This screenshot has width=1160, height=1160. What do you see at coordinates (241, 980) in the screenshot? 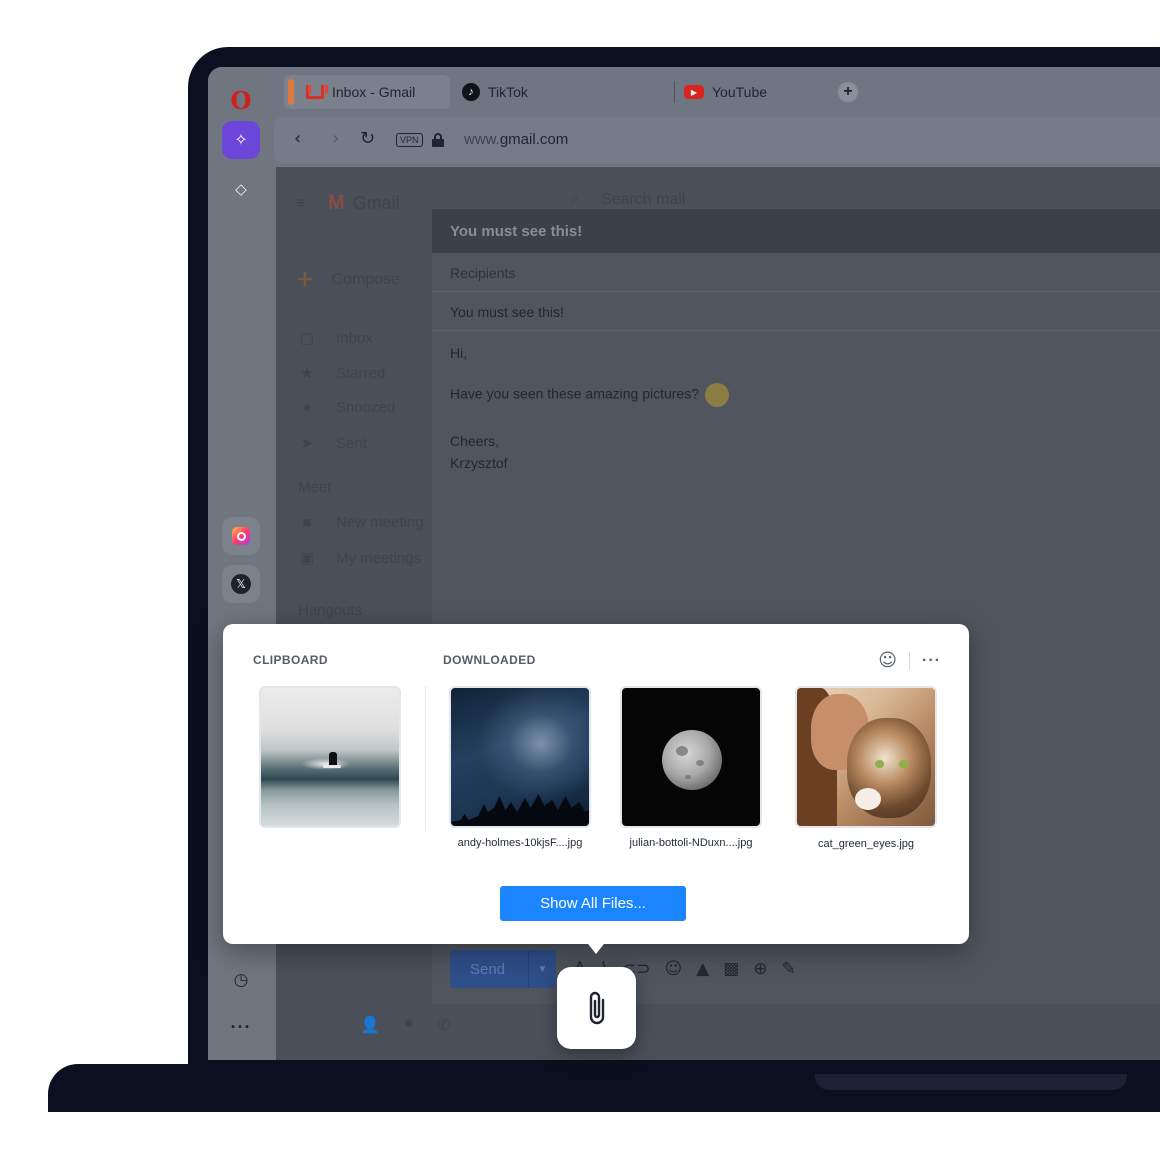
I see `history-clock-icon: ◷` at bounding box center [241, 980].